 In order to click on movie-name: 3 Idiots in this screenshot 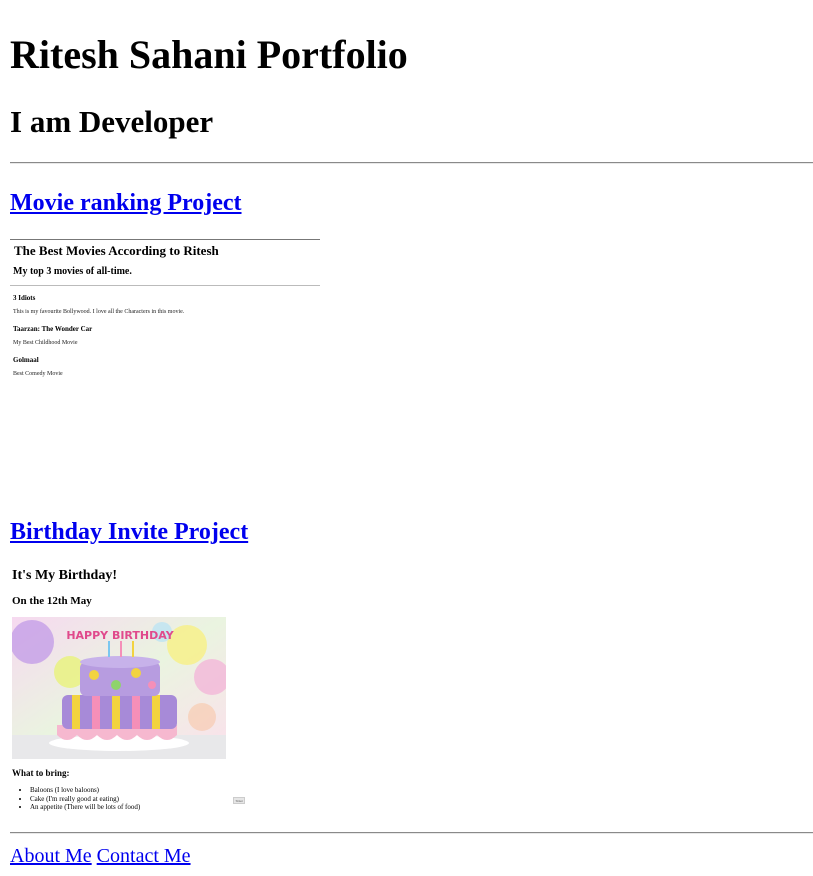, I will do `click(24, 298)`.